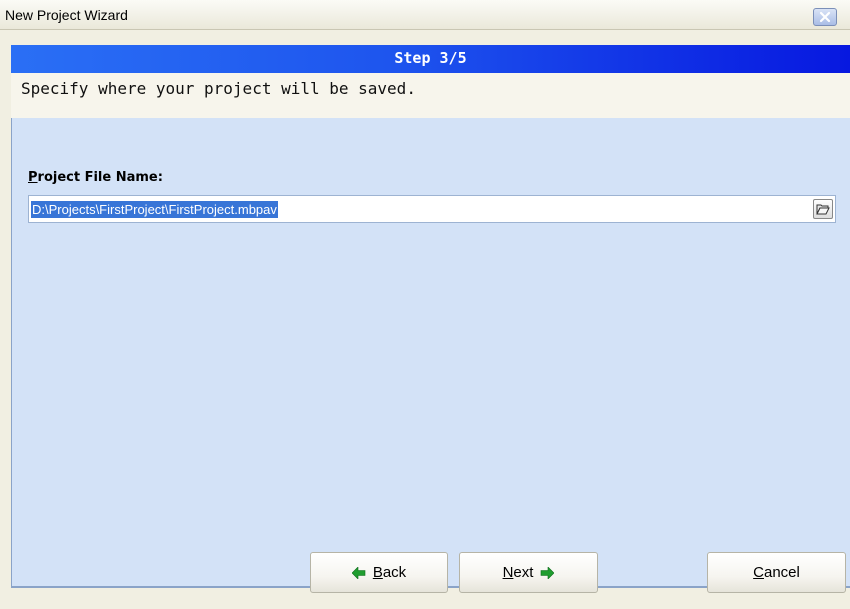 The height and width of the screenshot is (609, 850). What do you see at coordinates (425, 15) in the screenshot?
I see `title-bar: New Project Wizard` at bounding box center [425, 15].